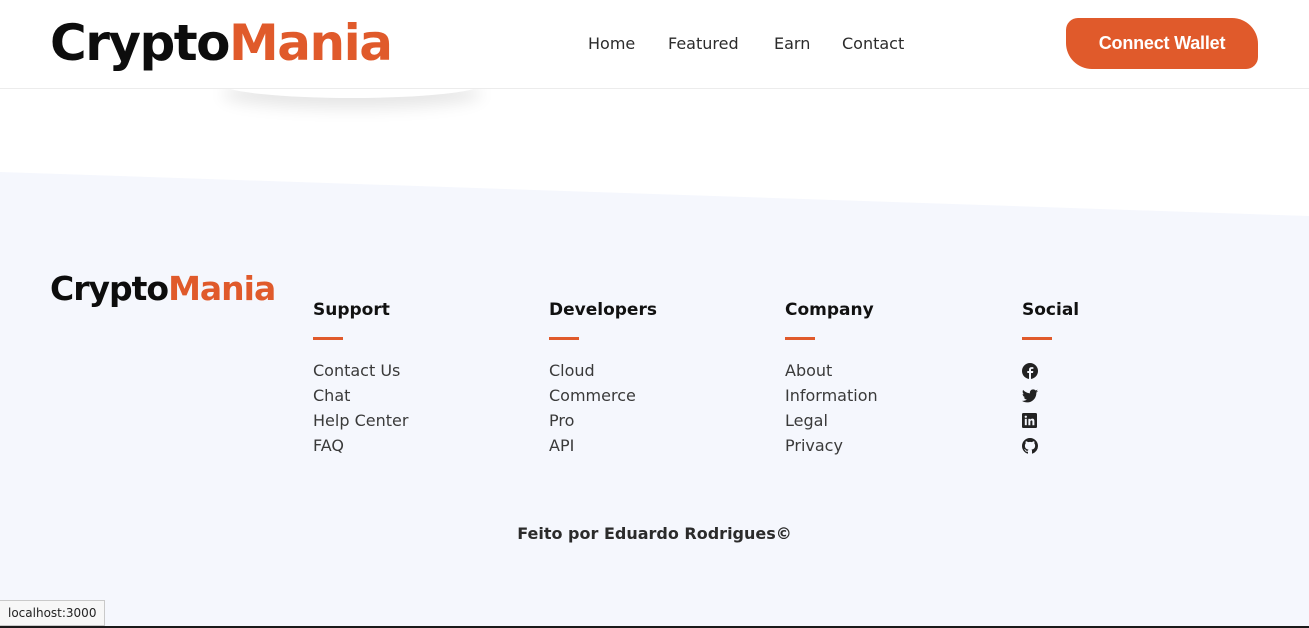 The width and height of the screenshot is (1309, 628). What do you see at coordinates (808, 370) in the screenshot?
I see `link-about: About` at bounding box center [808, 370].